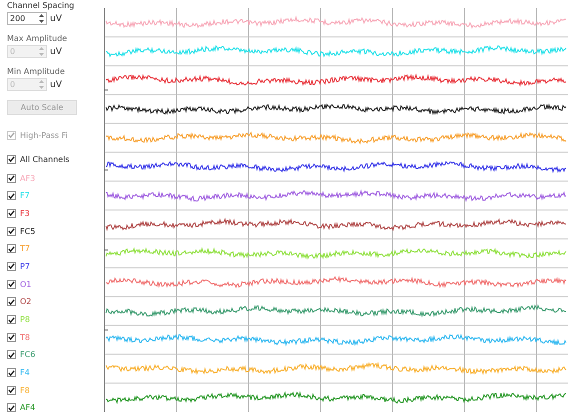  What do you see at coordinates (25, 319) in the screenshot?
I see `channel-label: P8` at bounding box center [25, 319].